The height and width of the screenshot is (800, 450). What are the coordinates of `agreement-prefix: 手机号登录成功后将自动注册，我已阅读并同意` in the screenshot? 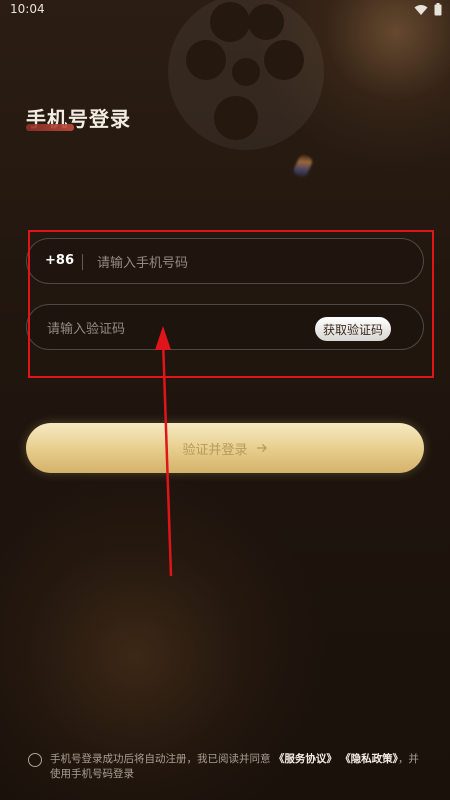 It's located at (160, 759).